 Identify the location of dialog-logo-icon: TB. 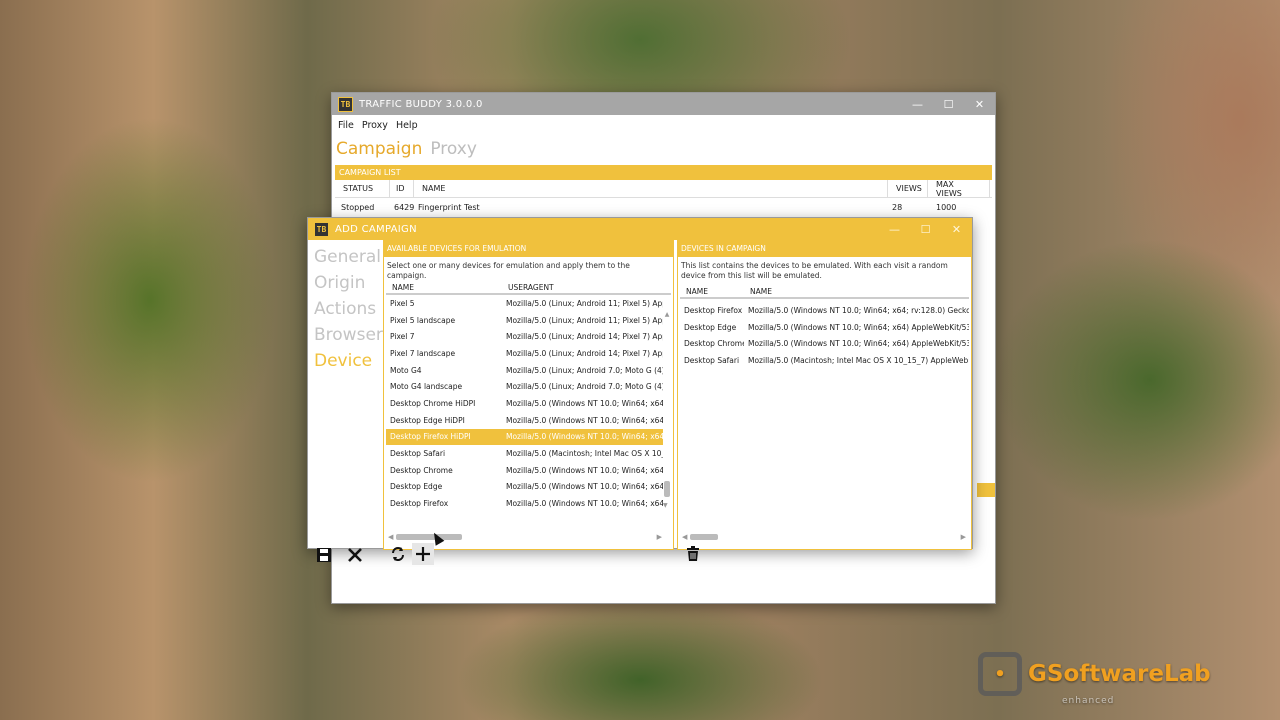
(321, 229).